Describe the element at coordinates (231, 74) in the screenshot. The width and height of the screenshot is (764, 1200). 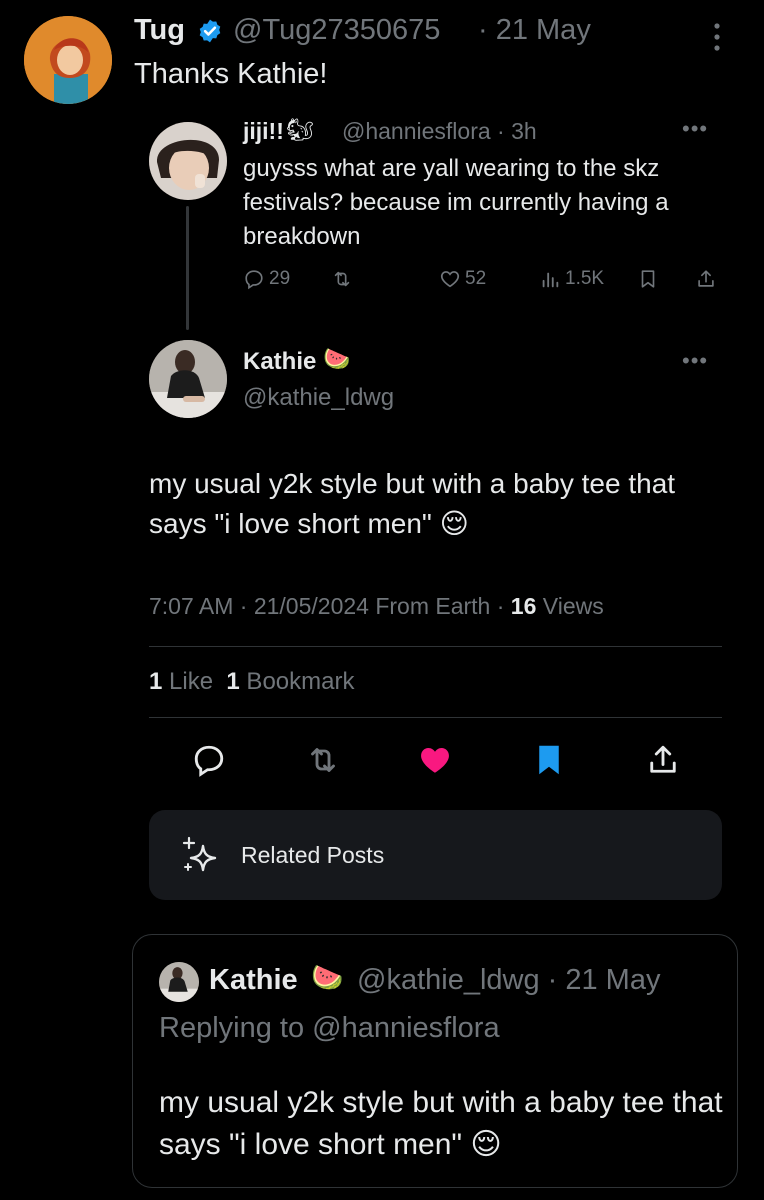
I see `tweet-text: Thanks Kathie!` at that location.